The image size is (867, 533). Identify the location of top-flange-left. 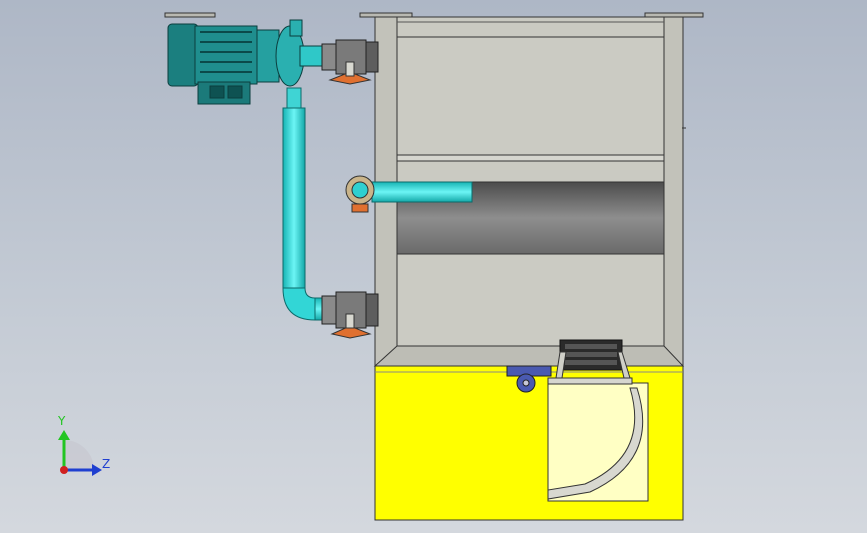
(190, 15).